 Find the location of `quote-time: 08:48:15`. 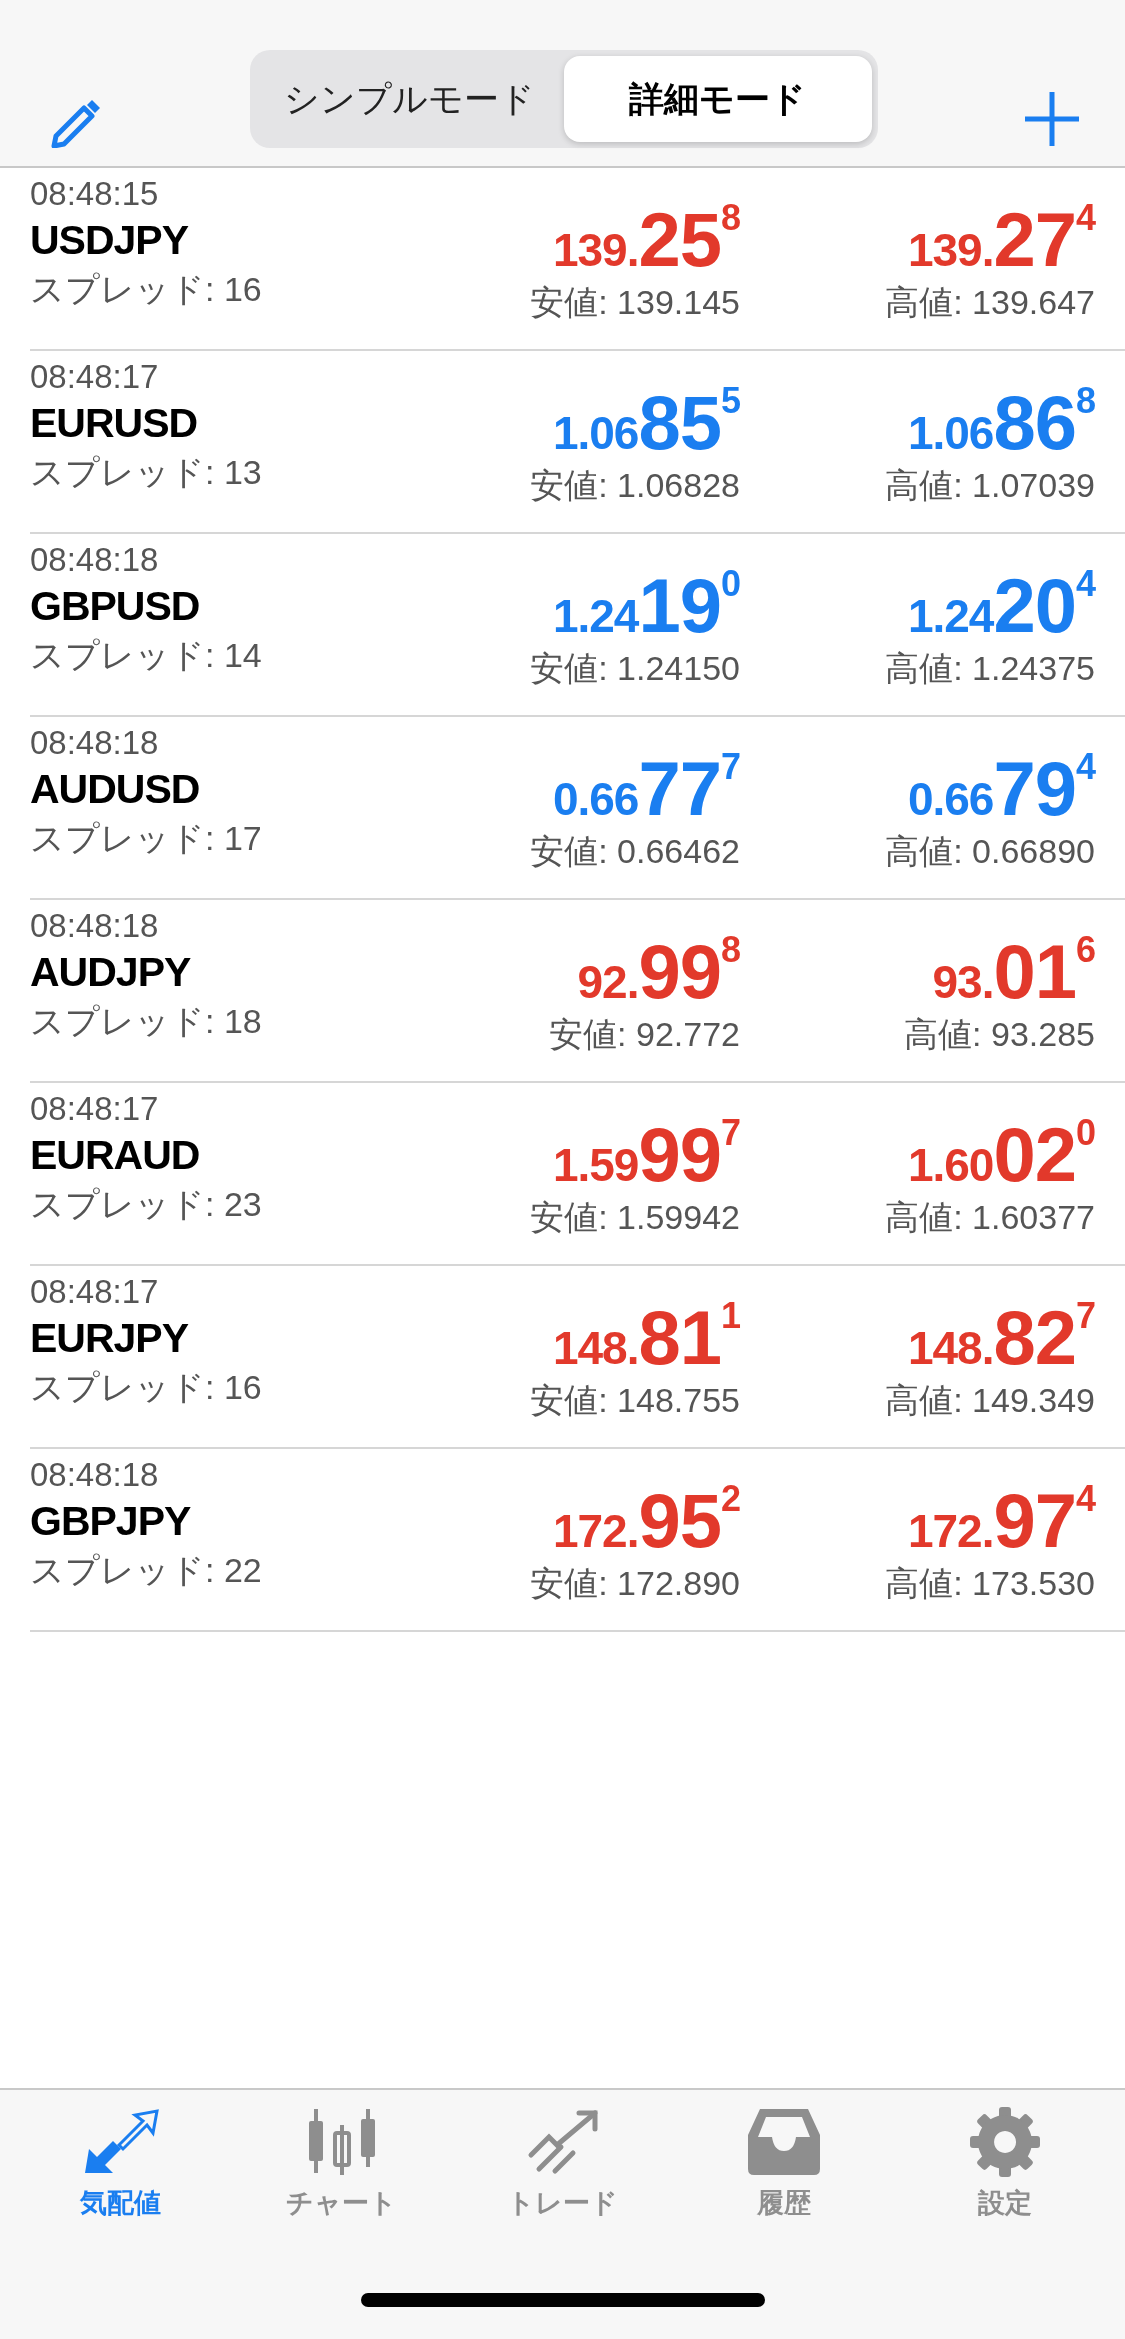

quote-time: 08:48:15 is located at coordinates (95, 194).